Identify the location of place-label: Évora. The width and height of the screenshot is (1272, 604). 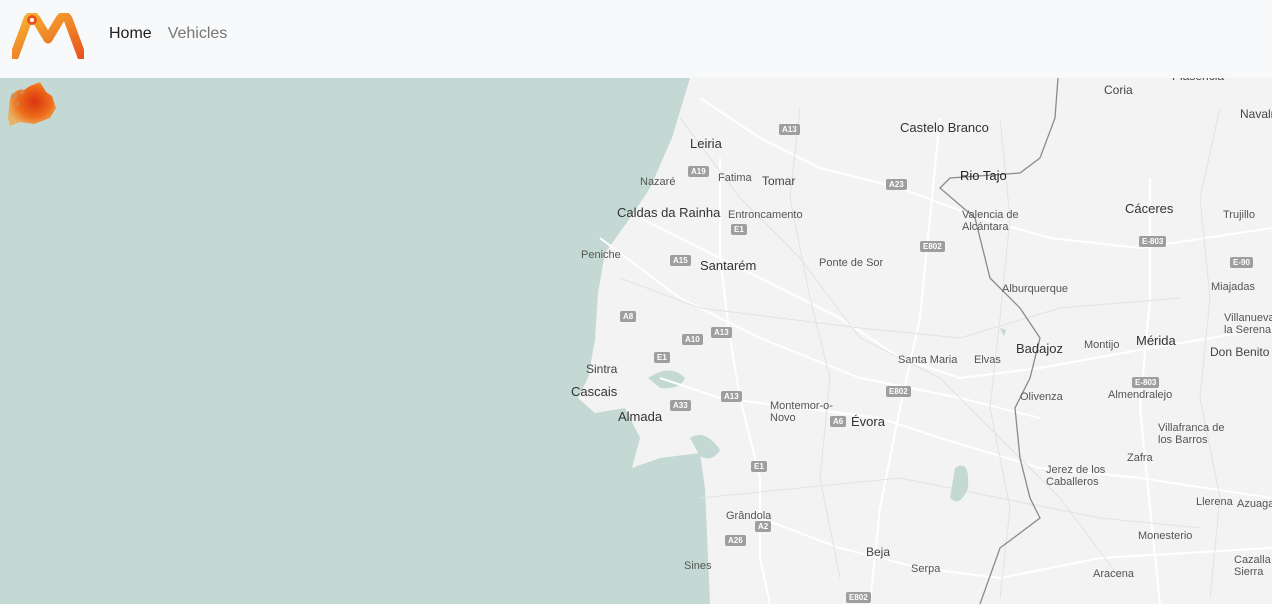
(868, 421).